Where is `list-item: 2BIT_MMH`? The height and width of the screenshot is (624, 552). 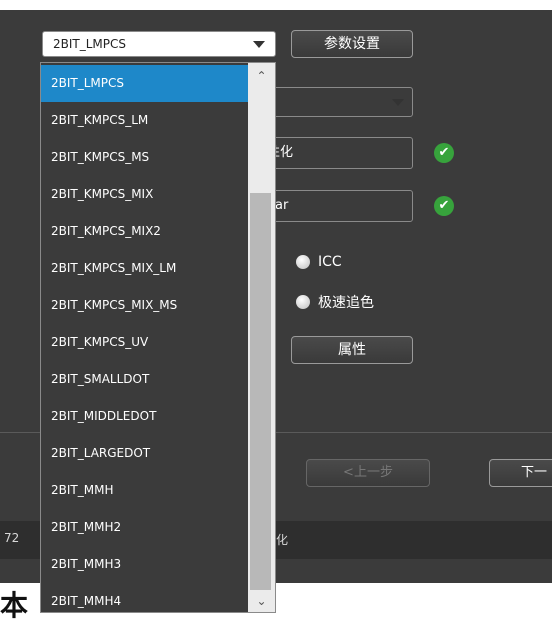
list-item: 2BIT_MMH is located at coordinates (144, 490).